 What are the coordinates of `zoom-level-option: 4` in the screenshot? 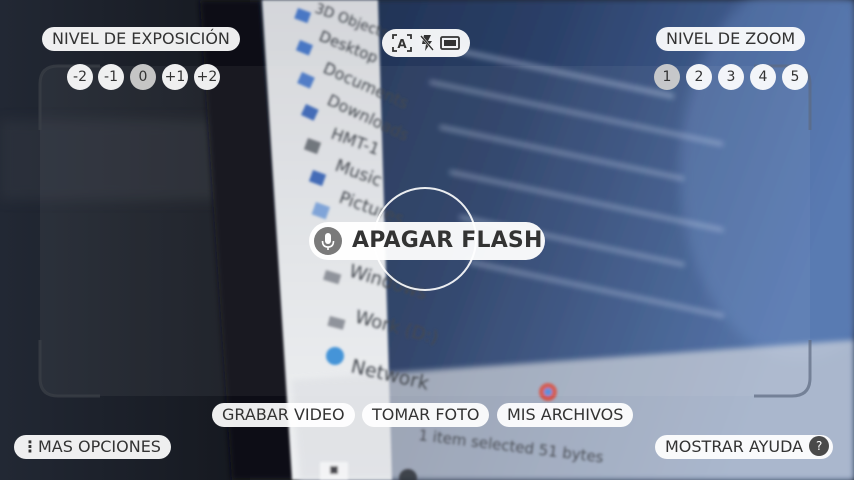 It's located at (763, 77).